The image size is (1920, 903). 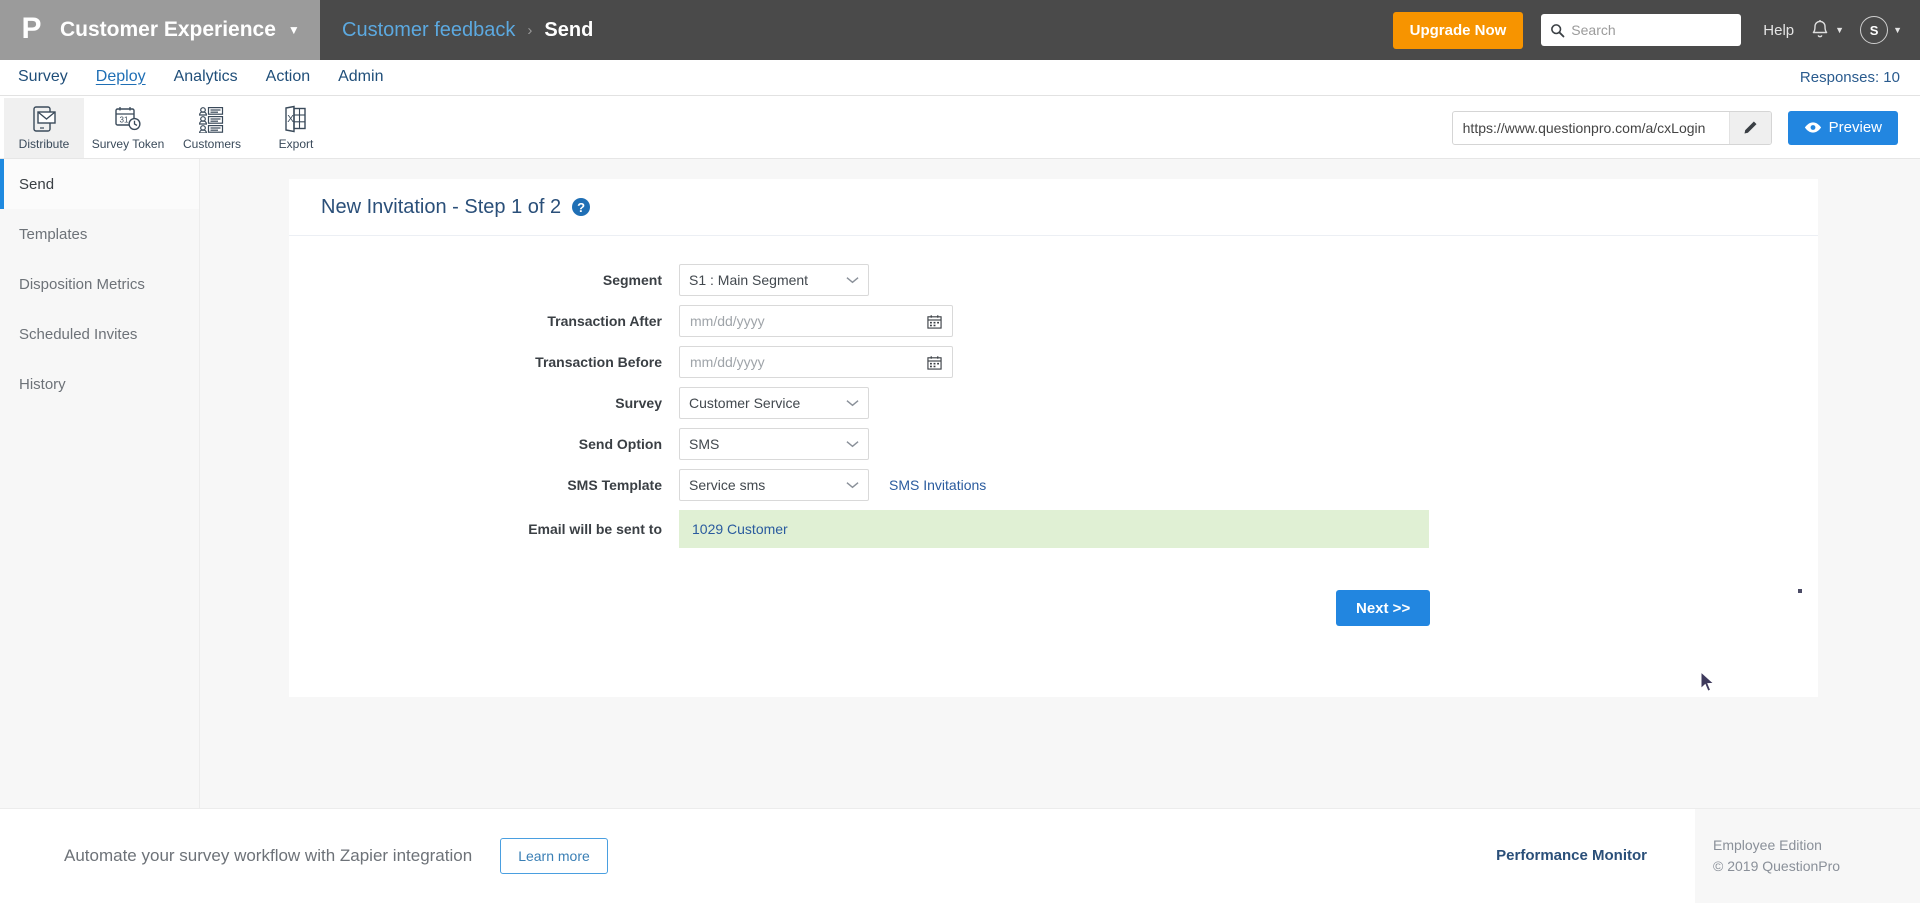 What do you see at coordinates (99, 334) in the screenshot?
I see `sidebar-item-scheduled-invites: Scheduled Invites` at bounding box center [99, 334].